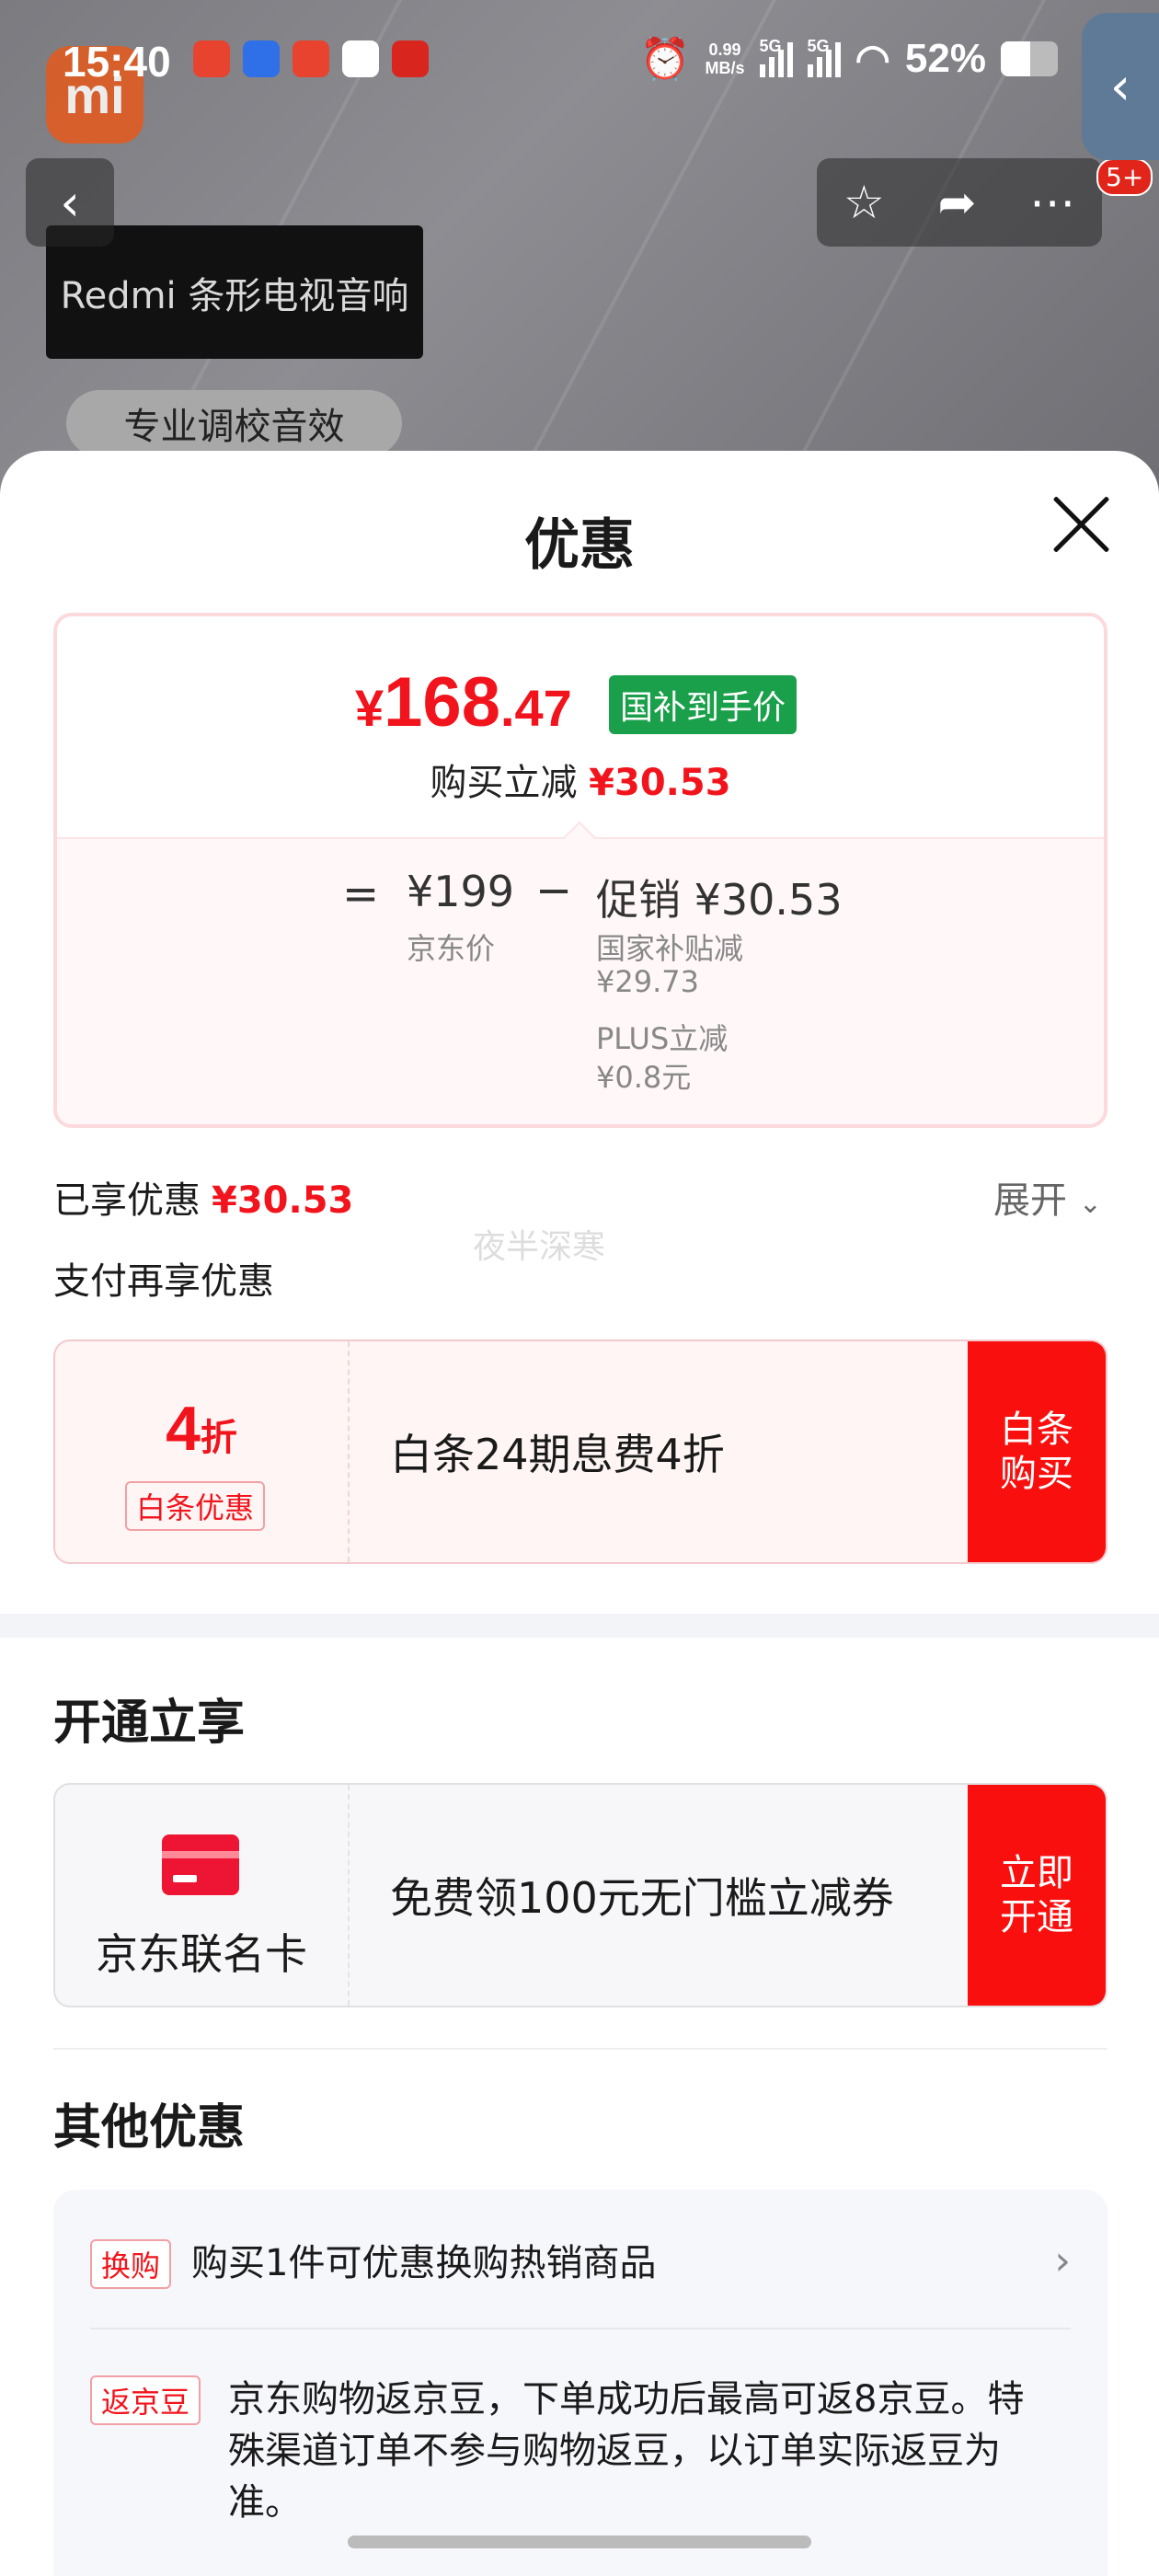  What do you see at coordinates (703, 704) in the screenshot?
I see `price-tag: 国补到手价` at bounding box center [703, 704].